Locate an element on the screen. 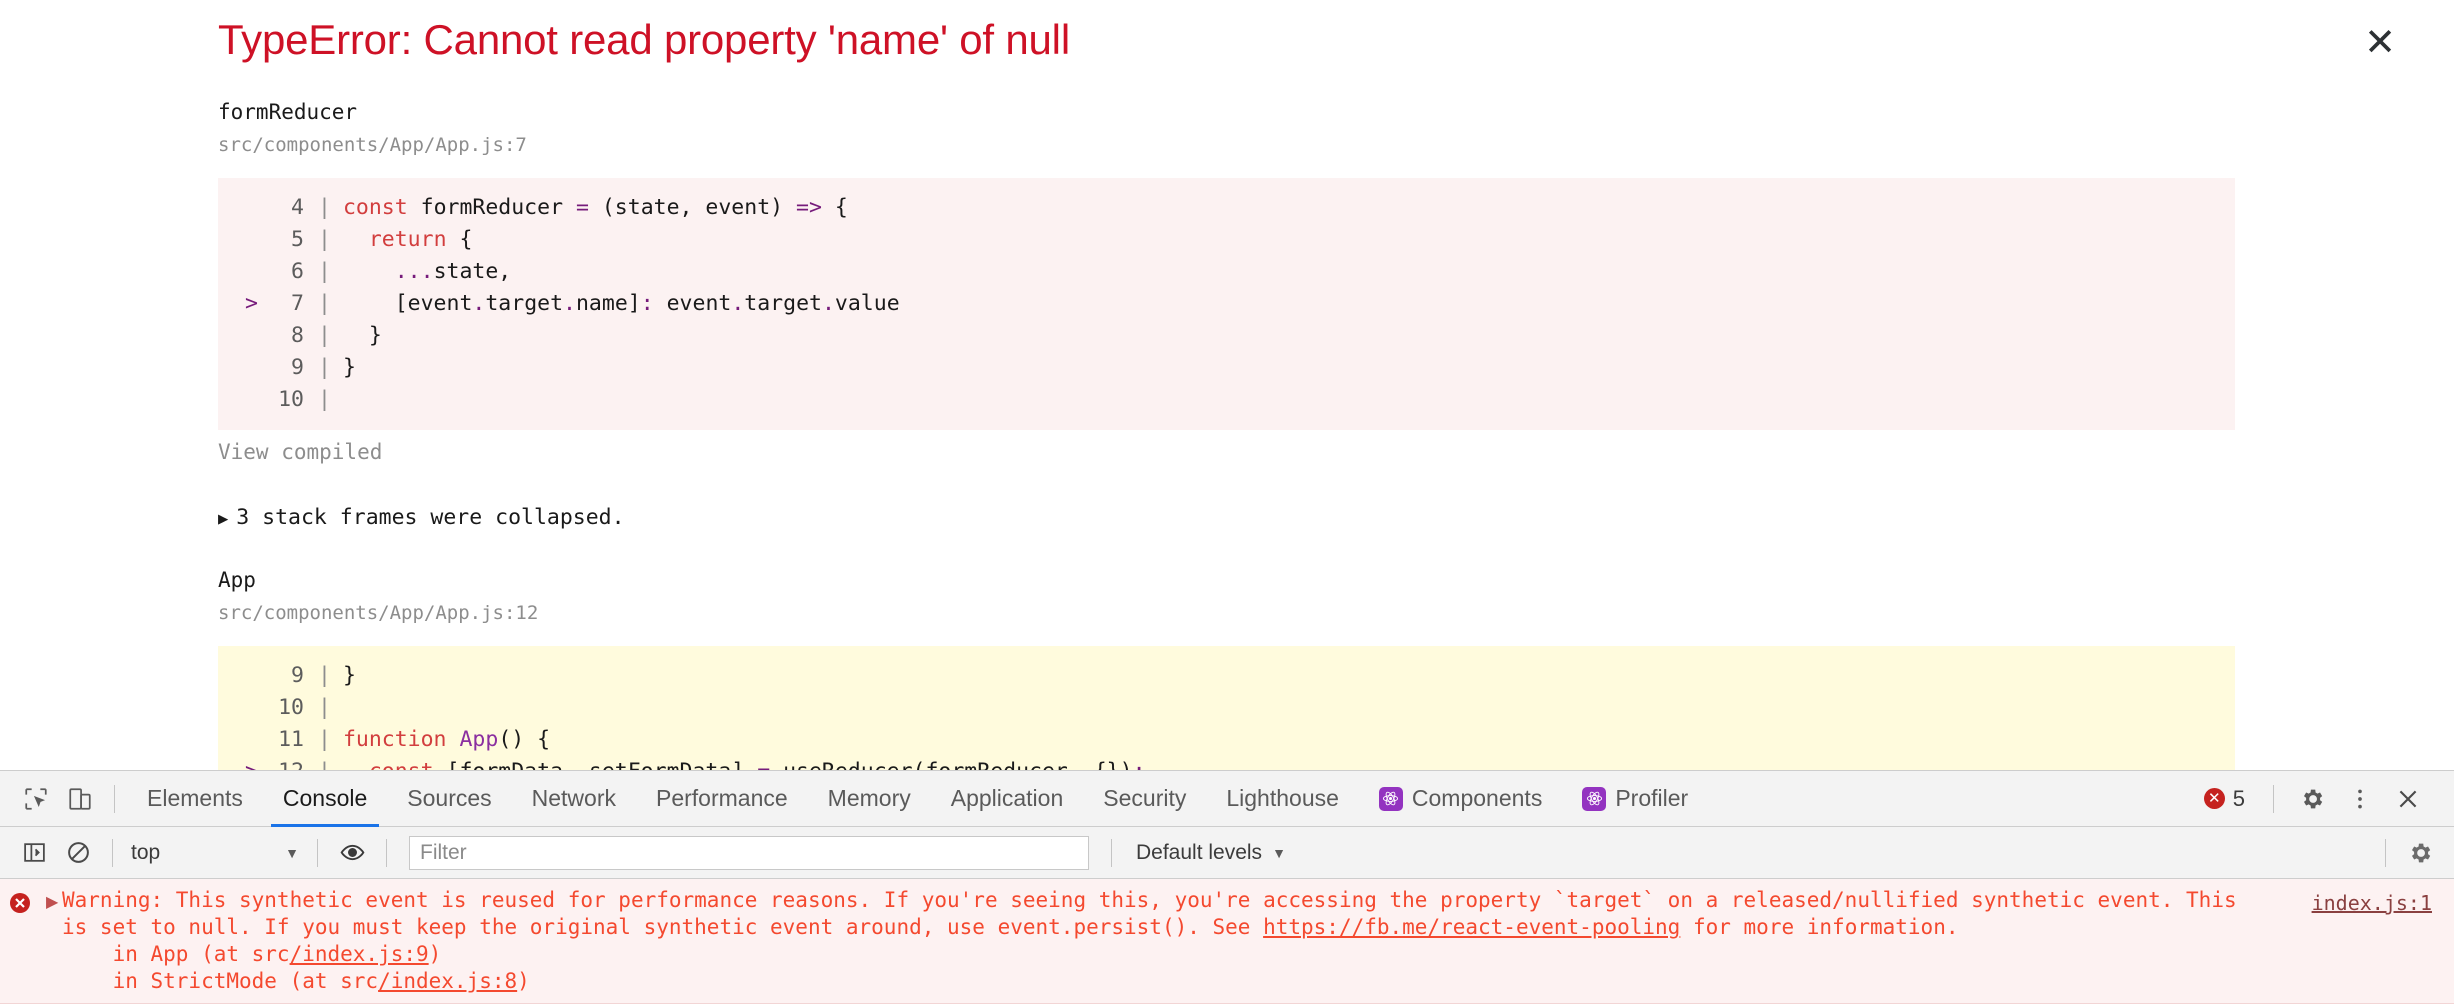  line-number: 4 is located at coordinates (297, 207).